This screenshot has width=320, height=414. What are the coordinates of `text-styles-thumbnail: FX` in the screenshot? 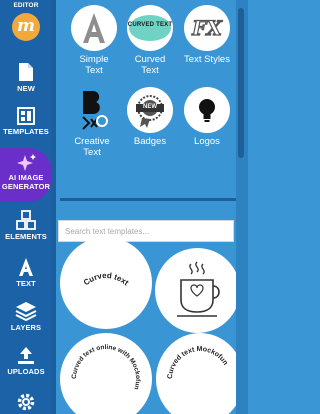 It's located at (207, 28).